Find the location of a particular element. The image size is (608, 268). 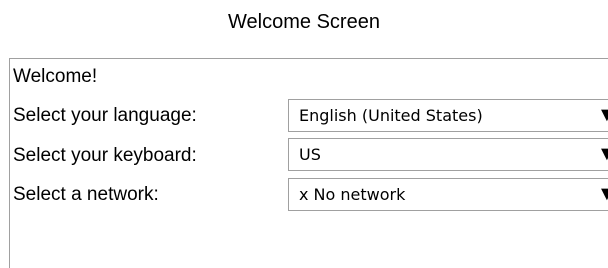

language-label: Select your language: is located at coordinates (105, 115).